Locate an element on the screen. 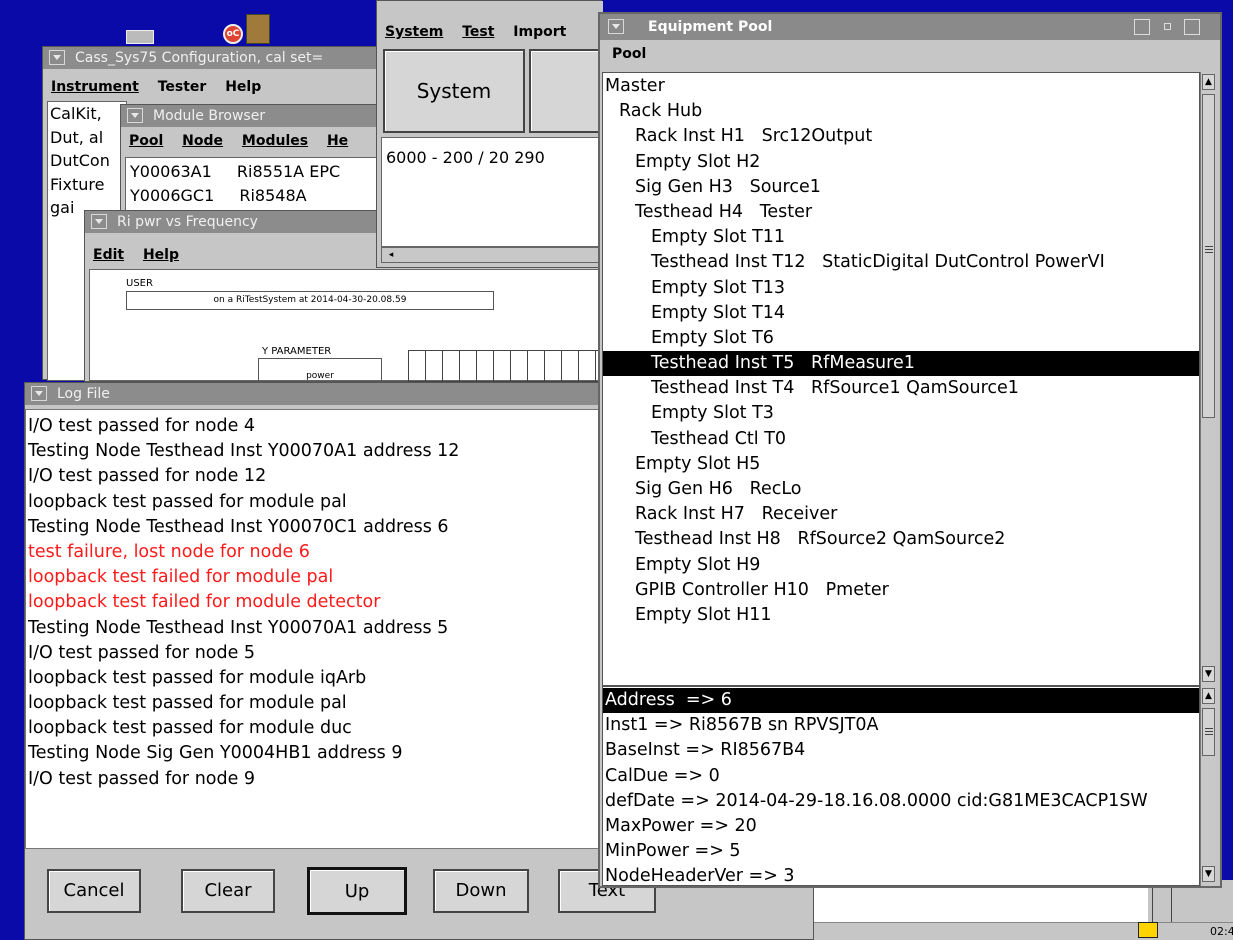 The image size is (1233, 940). tree-node: Rack Hub is located at coordinates (901, 111).